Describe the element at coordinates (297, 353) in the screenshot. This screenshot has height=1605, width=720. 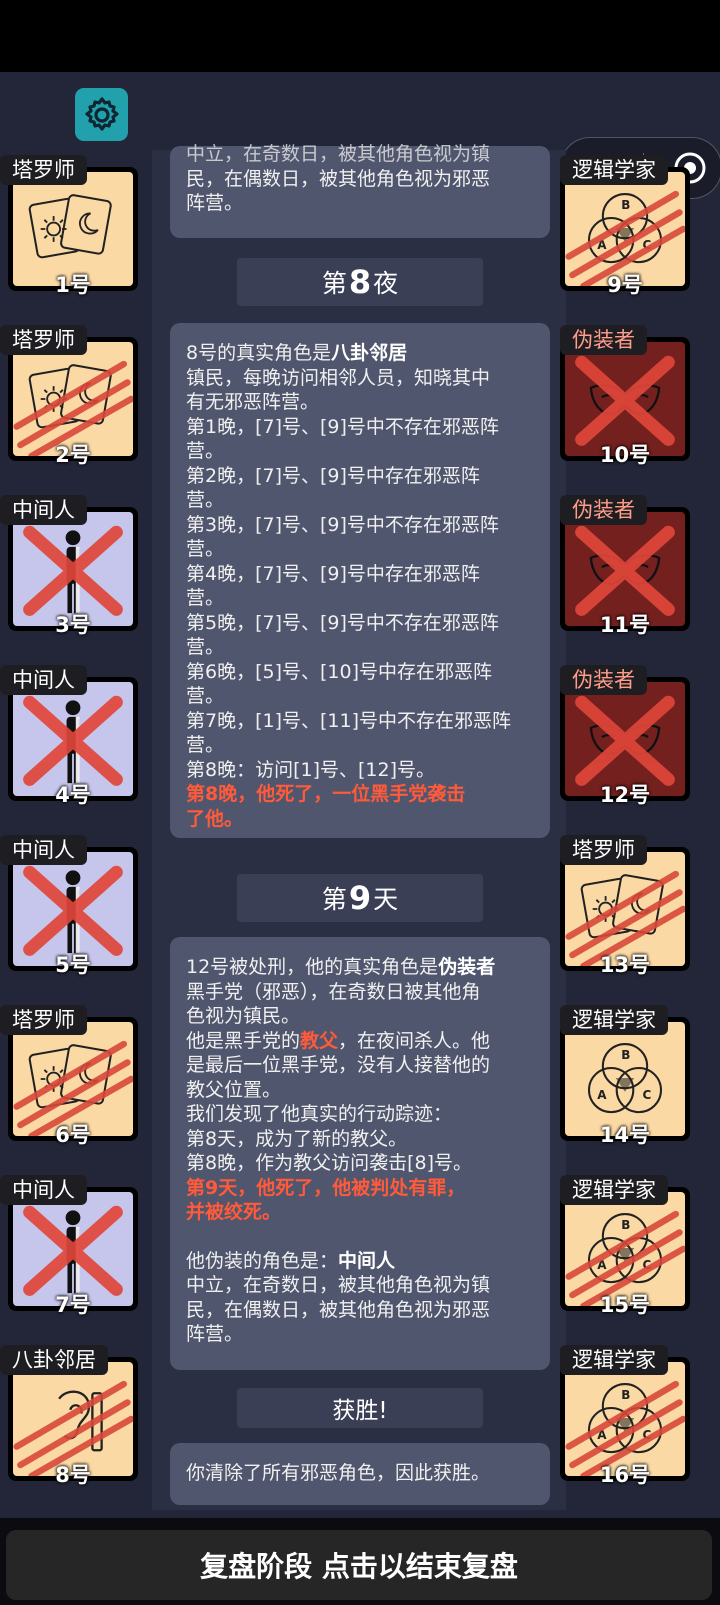
I see `log-line: 8号的真实角色是八卦邻居` at that location.